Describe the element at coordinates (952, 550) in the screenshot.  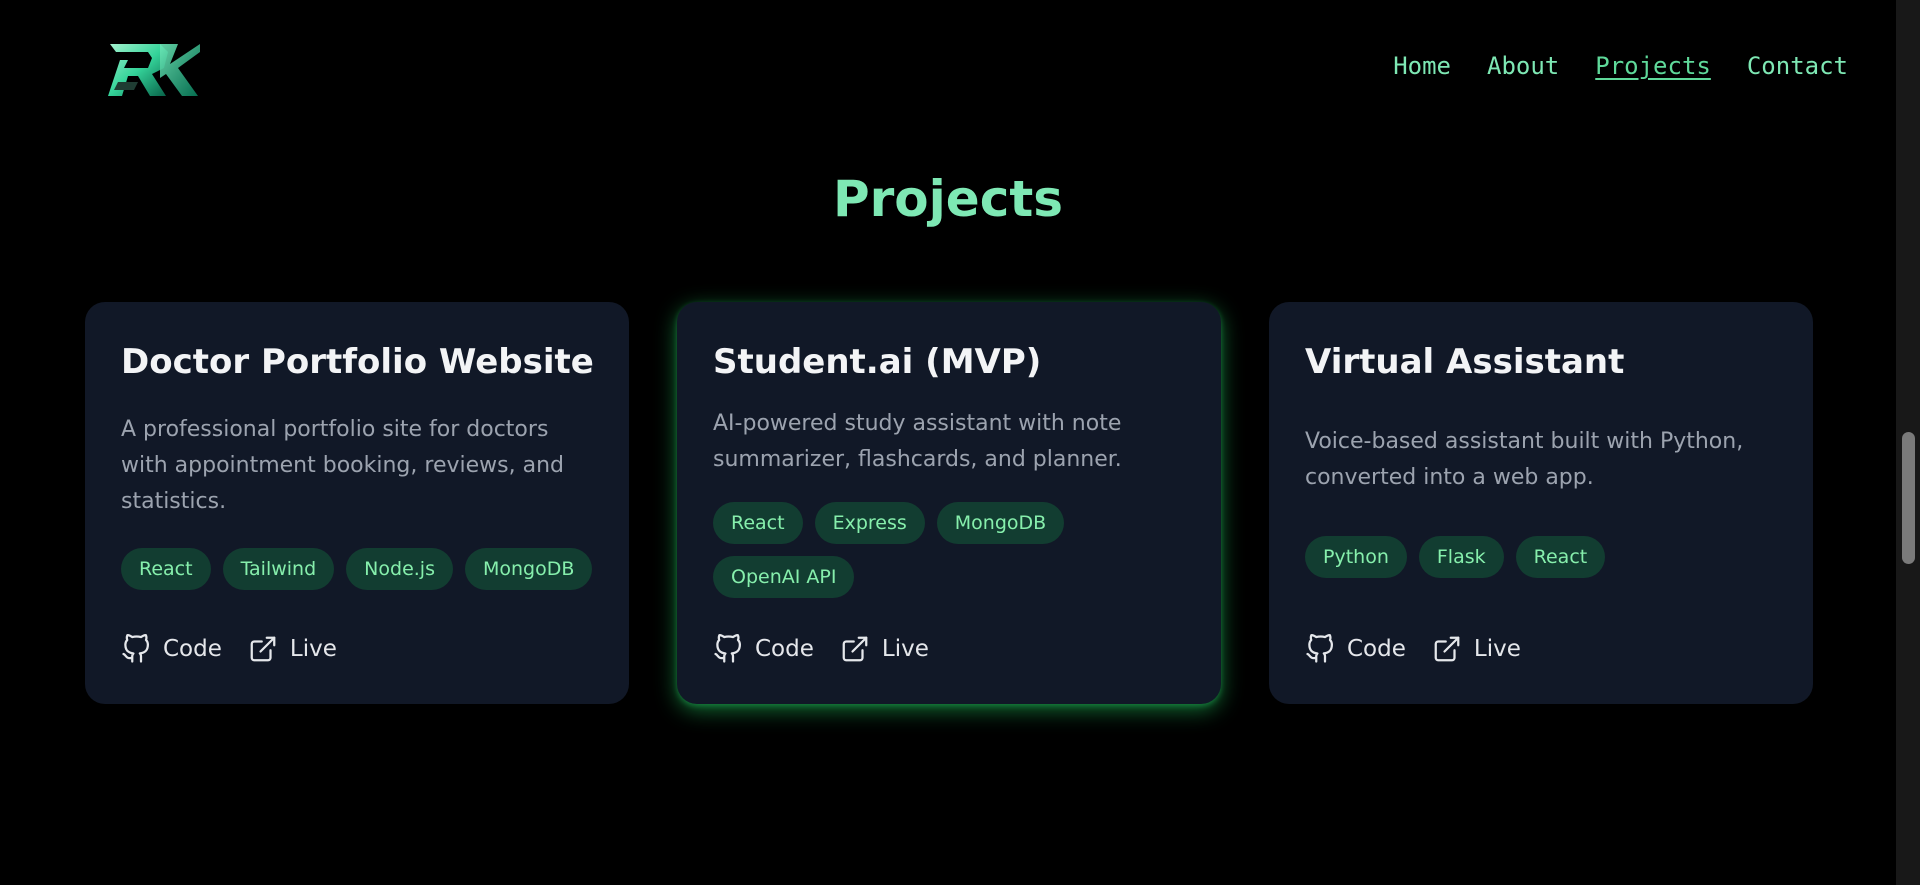
I see `tag-list: React Express MongoDB OpenAI API` at that location.